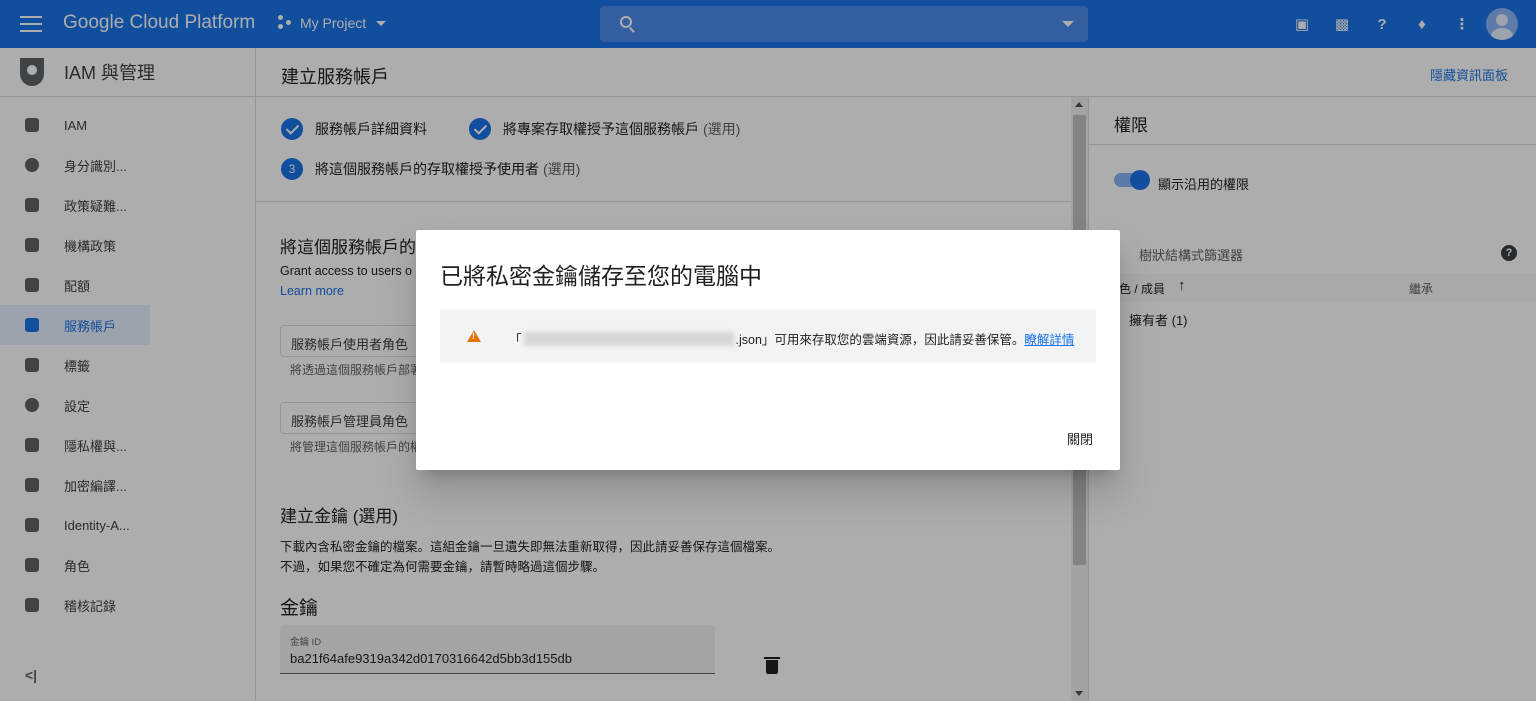 The image size is (1536, 701). I want to click on msg-prefix: 「, so click(515, 340).